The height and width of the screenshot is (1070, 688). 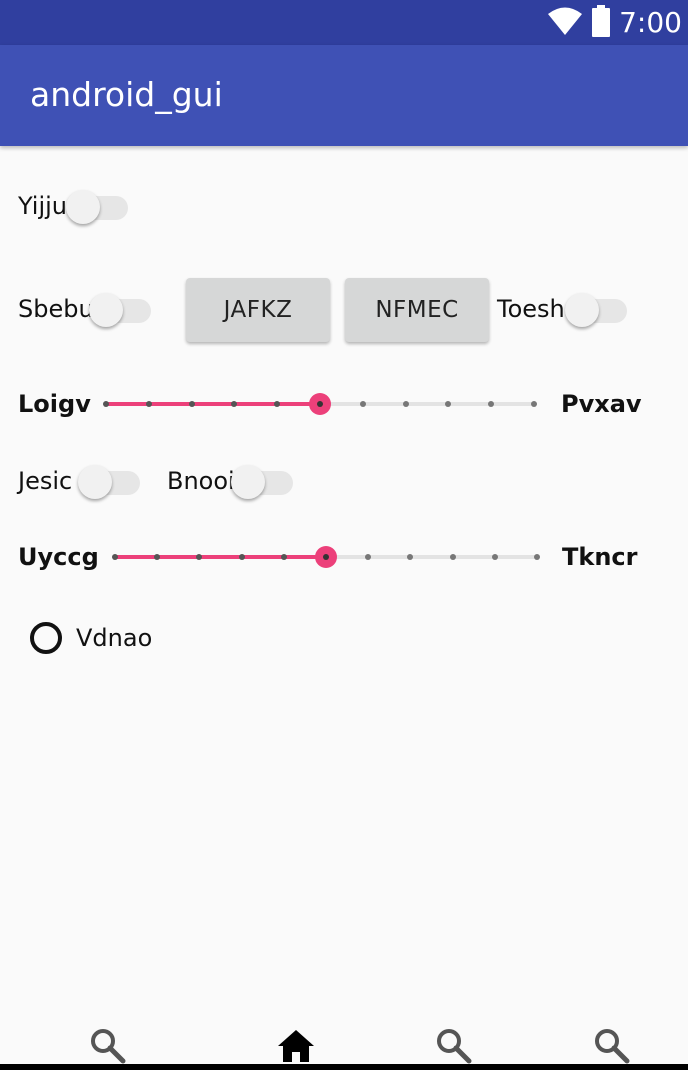 I want to click on slider-left-label-loigv: Loigv, so click(x=54, y=404).